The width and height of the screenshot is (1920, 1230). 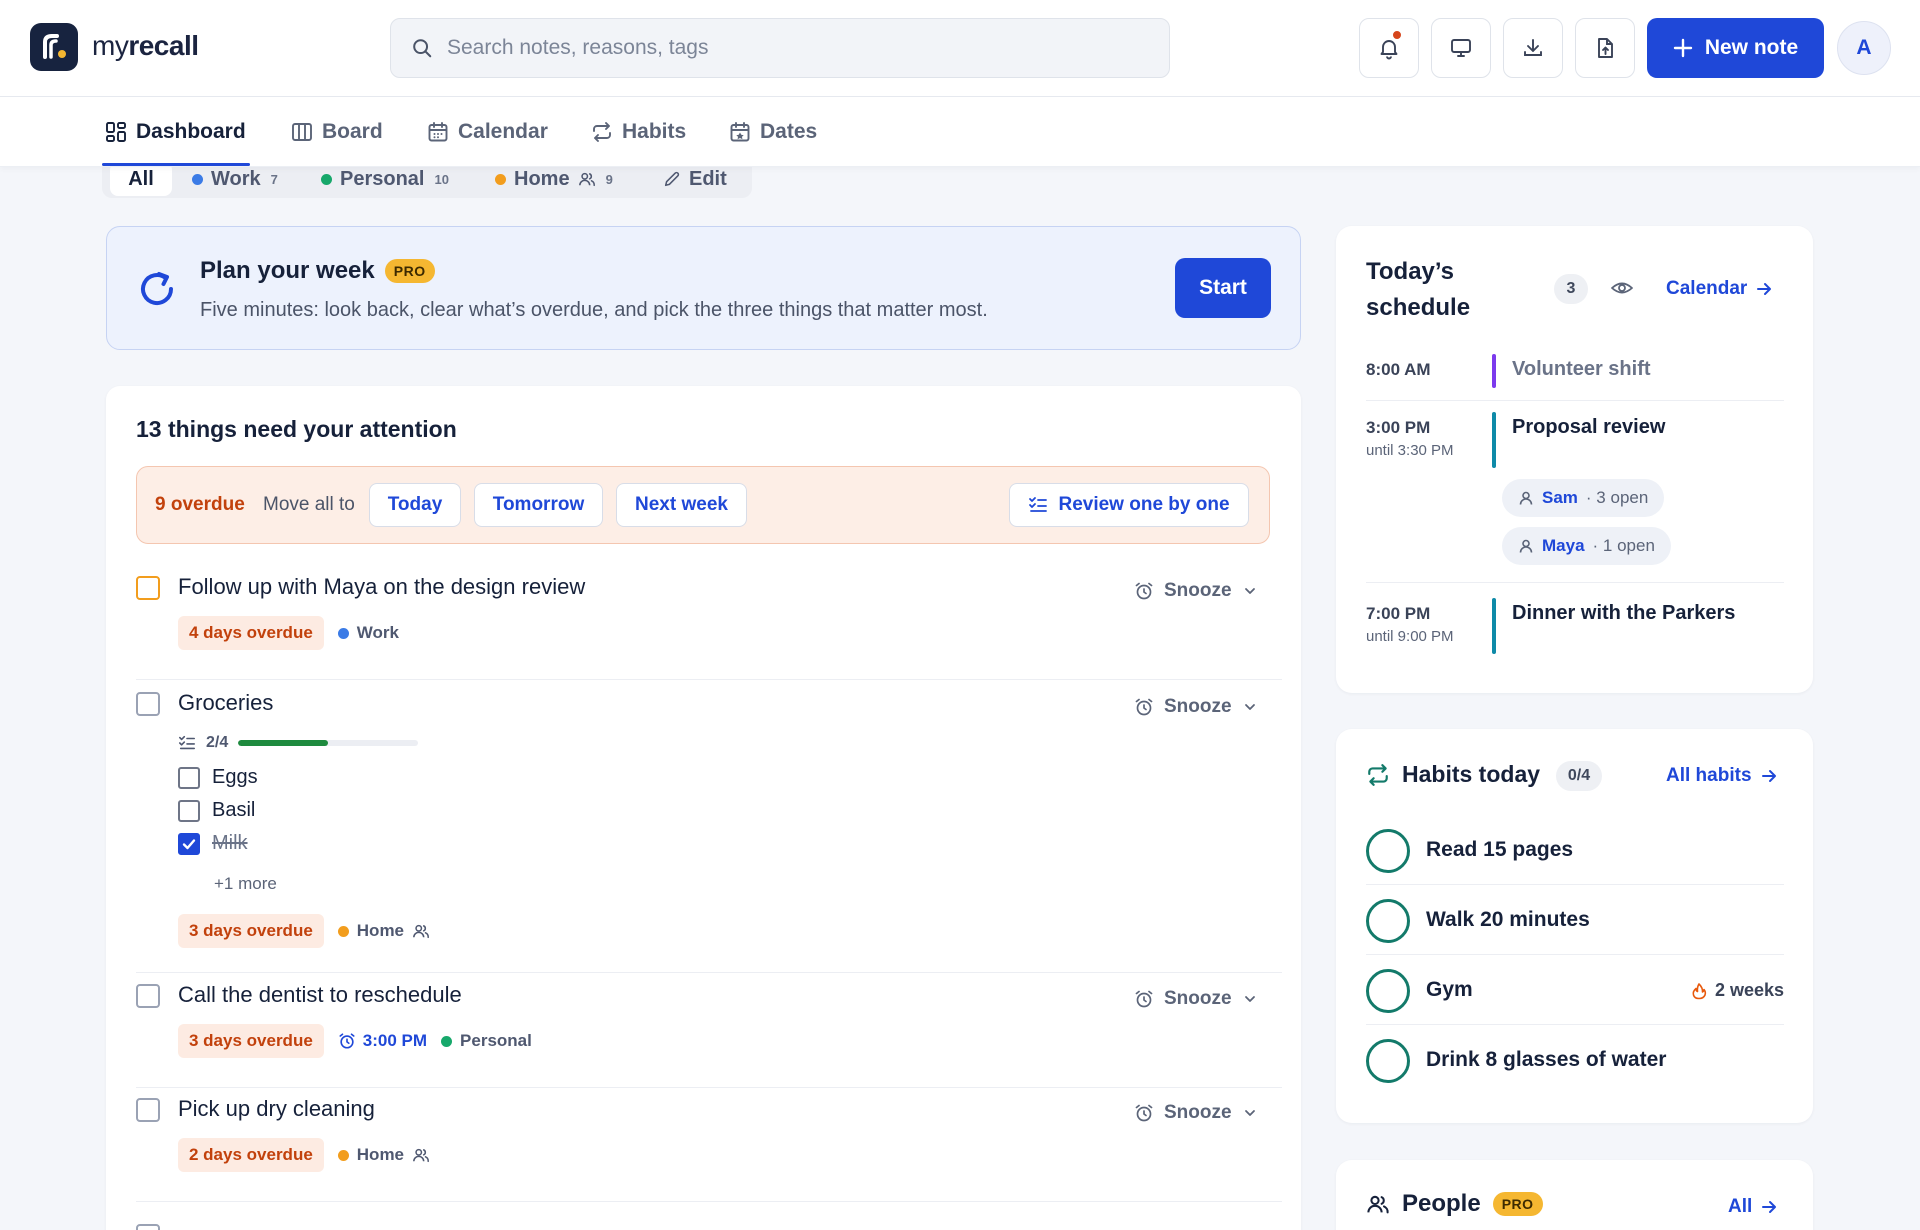 I want to click on filter-all-label: All, so click(x=141, y=178).